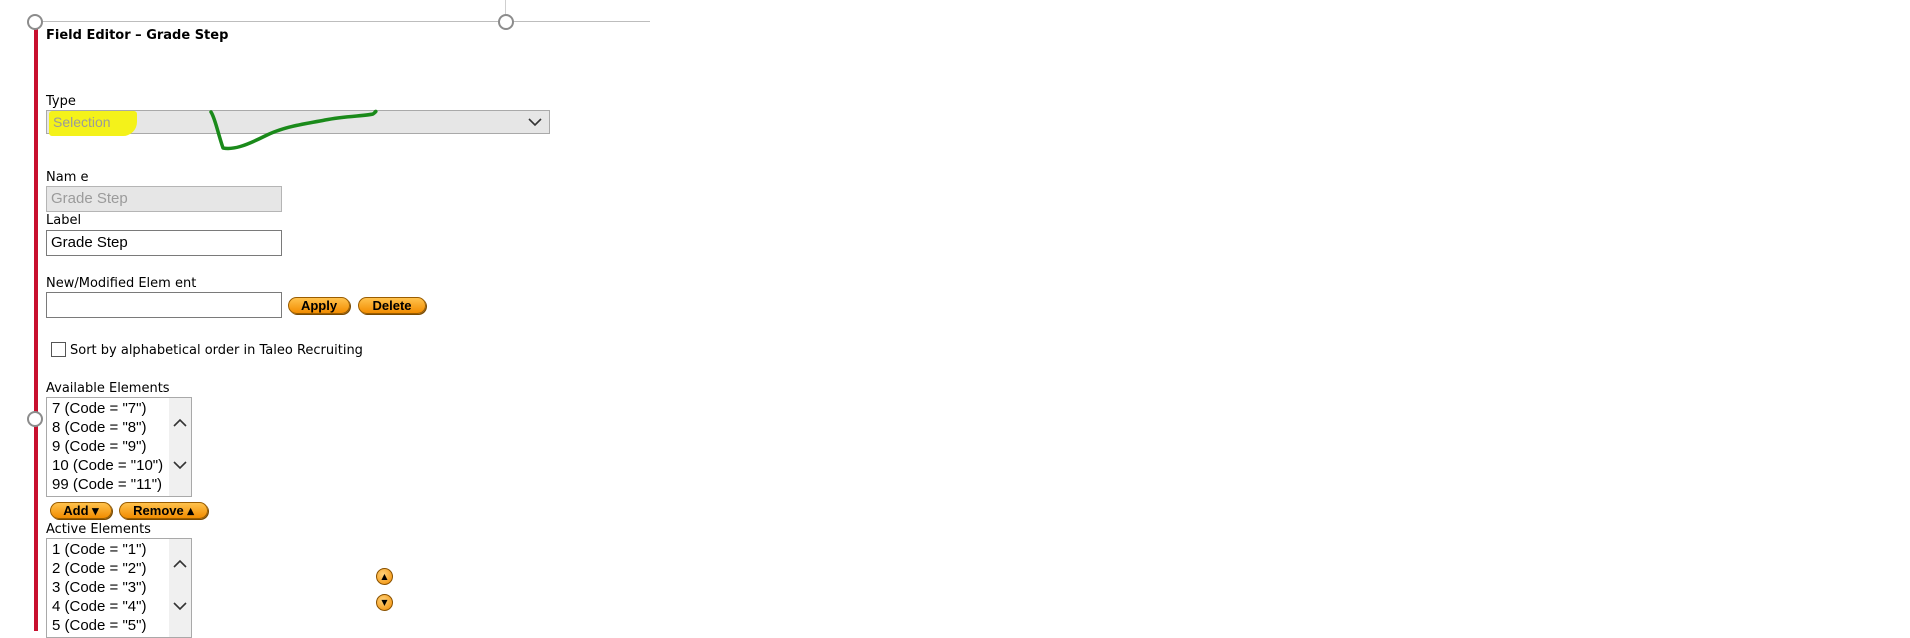 The image size is (1910, 638). Describe the element at coordinates (35, 22) in the screenshot. I see `resize-handle-top-left` at that location.